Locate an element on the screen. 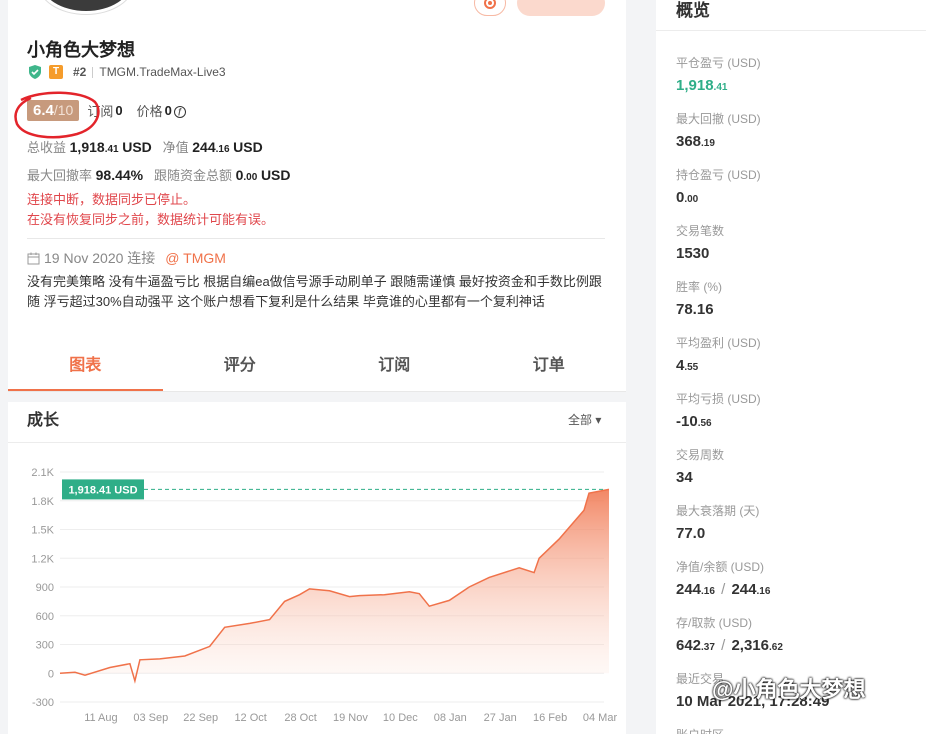 Image resolution: width=926 pixels, height=734 pixels. trader-badges: T #2 TMGM.TradeMax-Live3 is located at coordinates (126, 72).